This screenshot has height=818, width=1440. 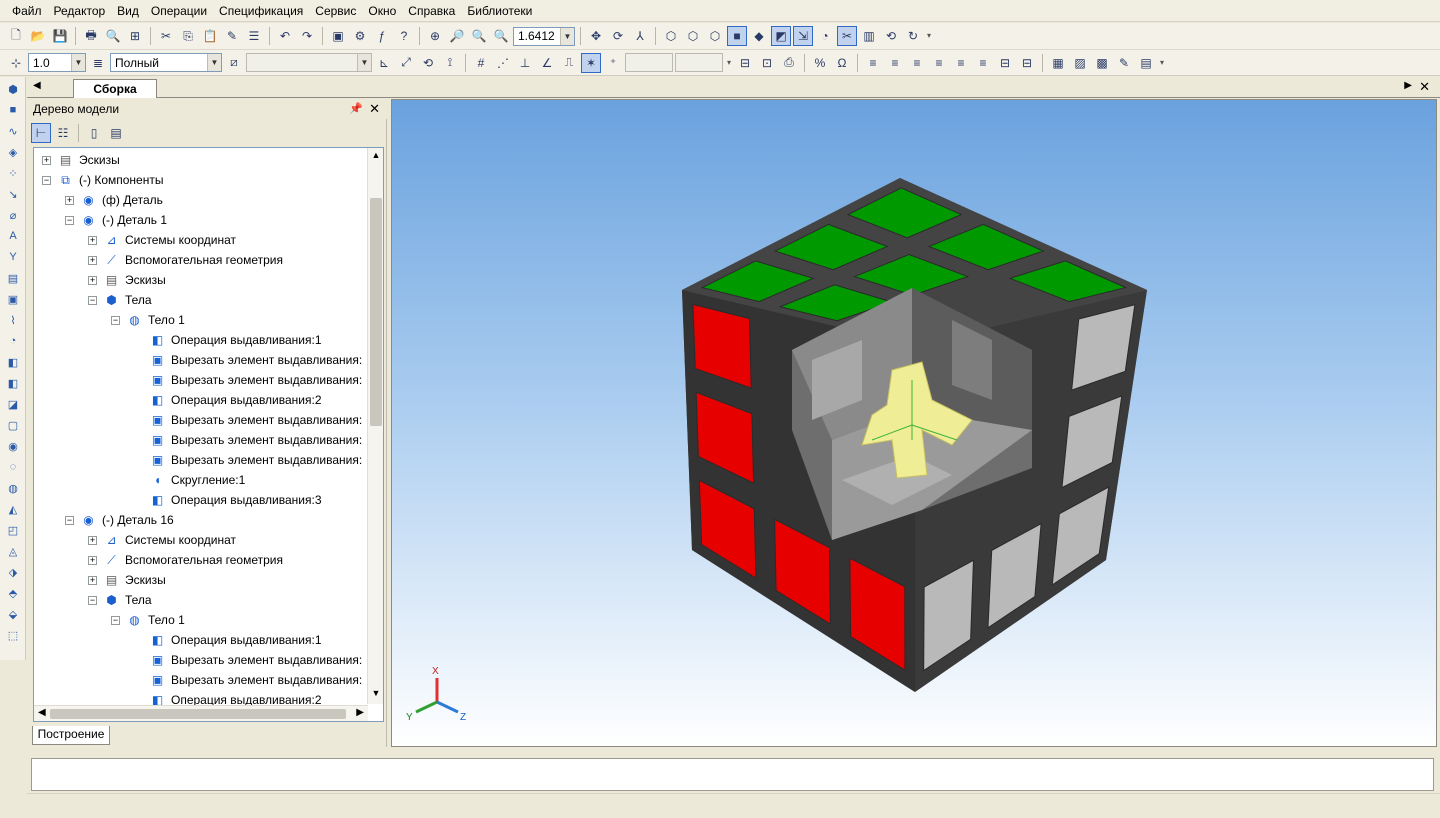 I want to click on tree-node: ◧ Операция выдавливания:1, so click(x=228, y=640).